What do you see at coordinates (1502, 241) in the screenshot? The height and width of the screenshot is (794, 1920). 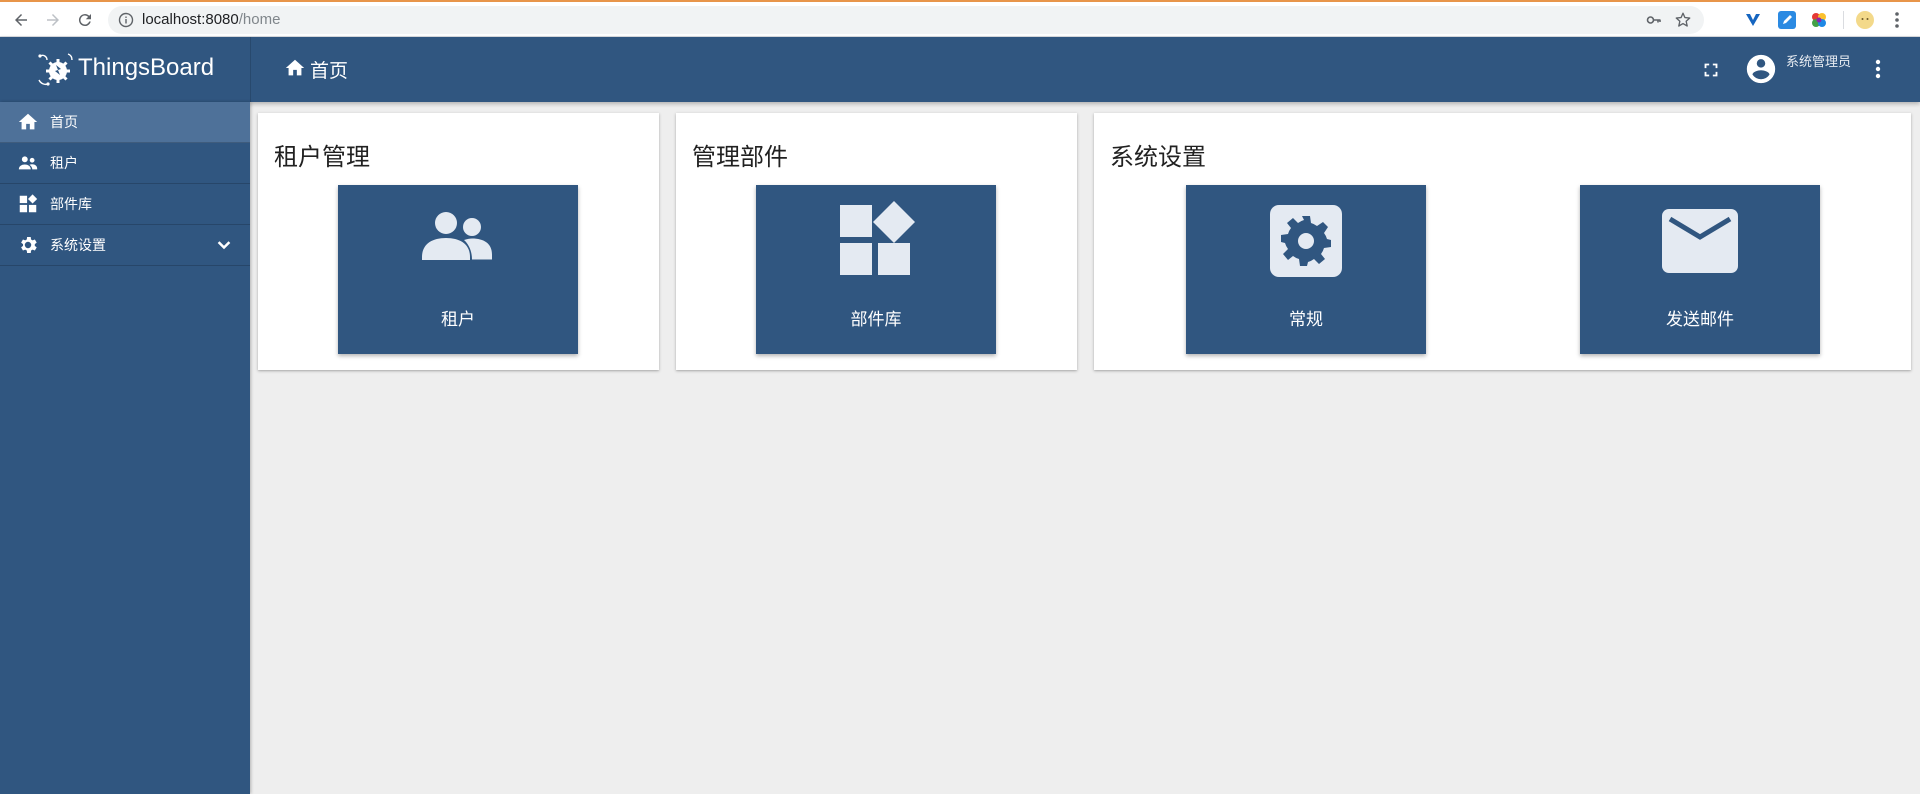 I see `card-system-settings: 系统设置 常规 发送邮件` at bounding box center [1502, 241].